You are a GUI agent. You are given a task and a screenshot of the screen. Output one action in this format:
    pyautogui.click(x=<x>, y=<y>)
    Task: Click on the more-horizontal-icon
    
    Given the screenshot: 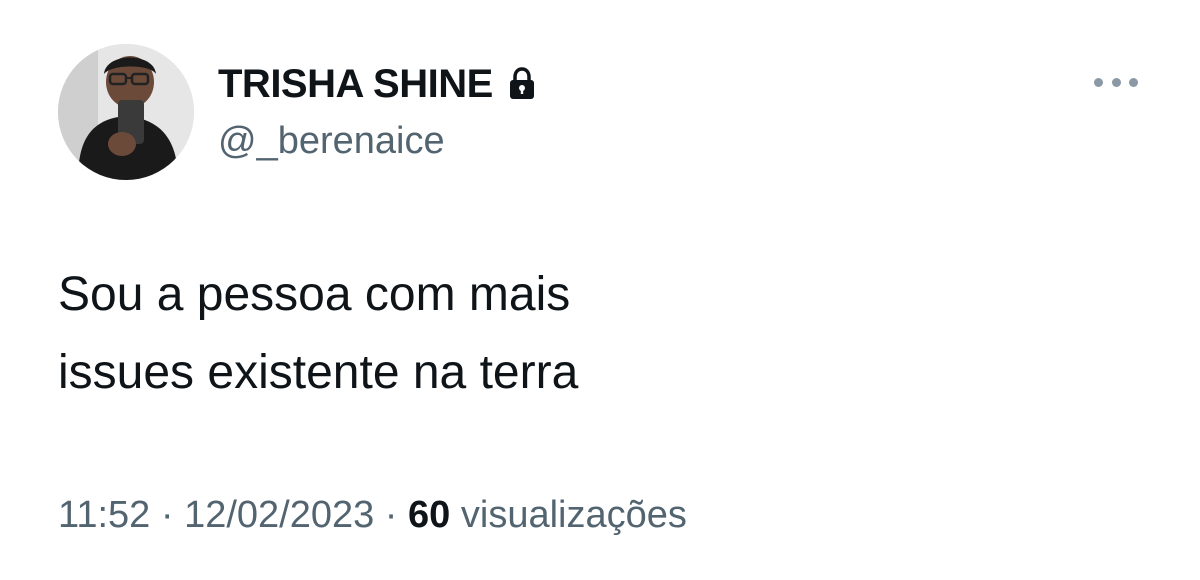 What is the action you would take?
    pyautogui.click(x=1116, y=82)
    